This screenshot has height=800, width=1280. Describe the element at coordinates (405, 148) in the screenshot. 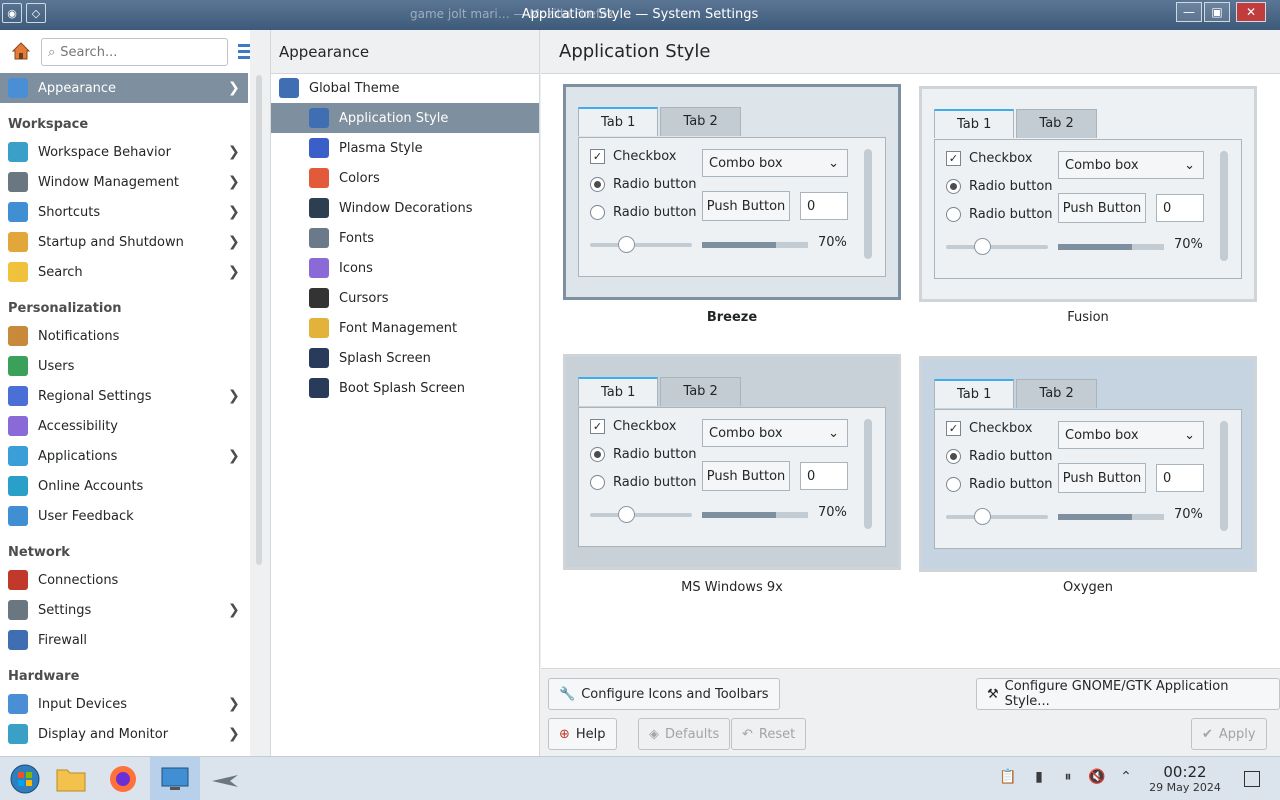

I see `category-item-plasma-style: Plasma Style` at that location.